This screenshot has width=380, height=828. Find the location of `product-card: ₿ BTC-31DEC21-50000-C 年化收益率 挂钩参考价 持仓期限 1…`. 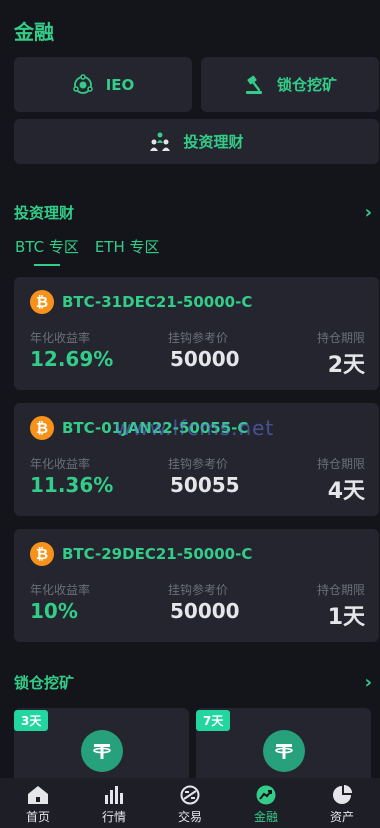

product-card: ₿ BTC-31DEC21-50000-C 年化收益率 挂钩参考价 持仓期限 1… is located at coordinates (196, 333).